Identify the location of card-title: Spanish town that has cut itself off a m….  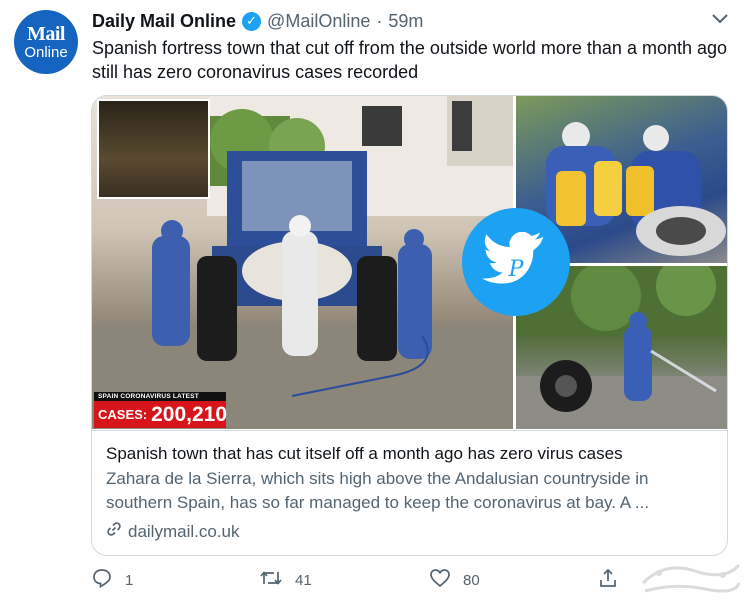
(410, 454).